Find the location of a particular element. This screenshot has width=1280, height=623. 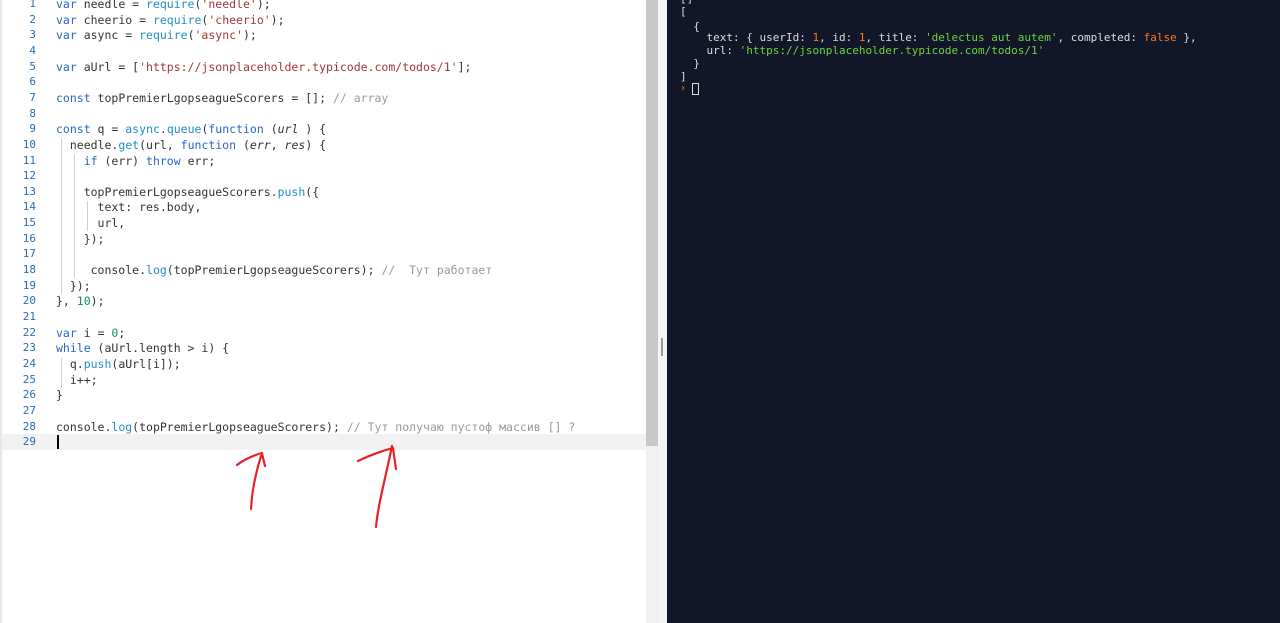

line-number: 19 is located at coordinates (29, 285).